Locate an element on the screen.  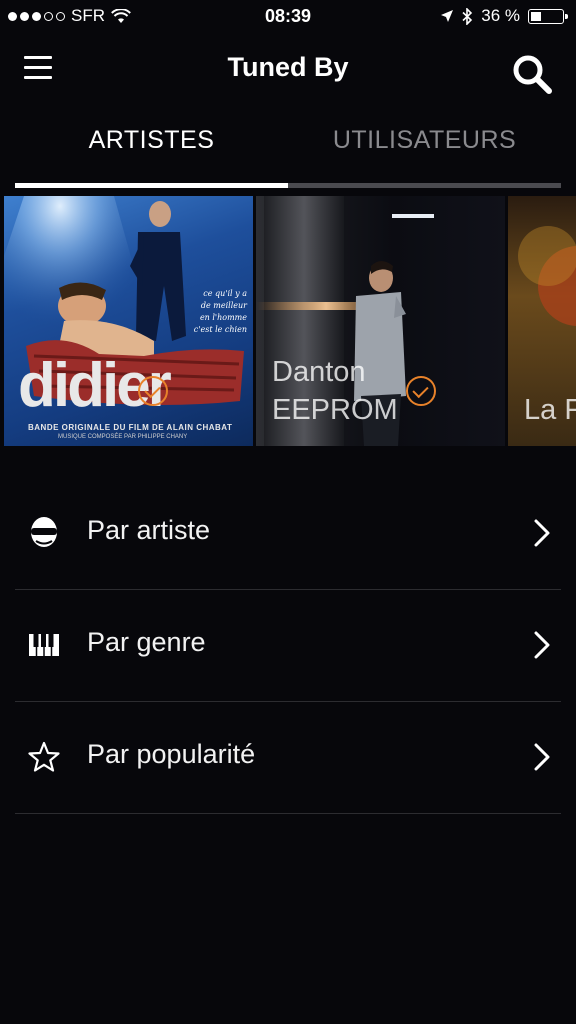
battery-percent: 36 % is located at coordinates (500, 15).